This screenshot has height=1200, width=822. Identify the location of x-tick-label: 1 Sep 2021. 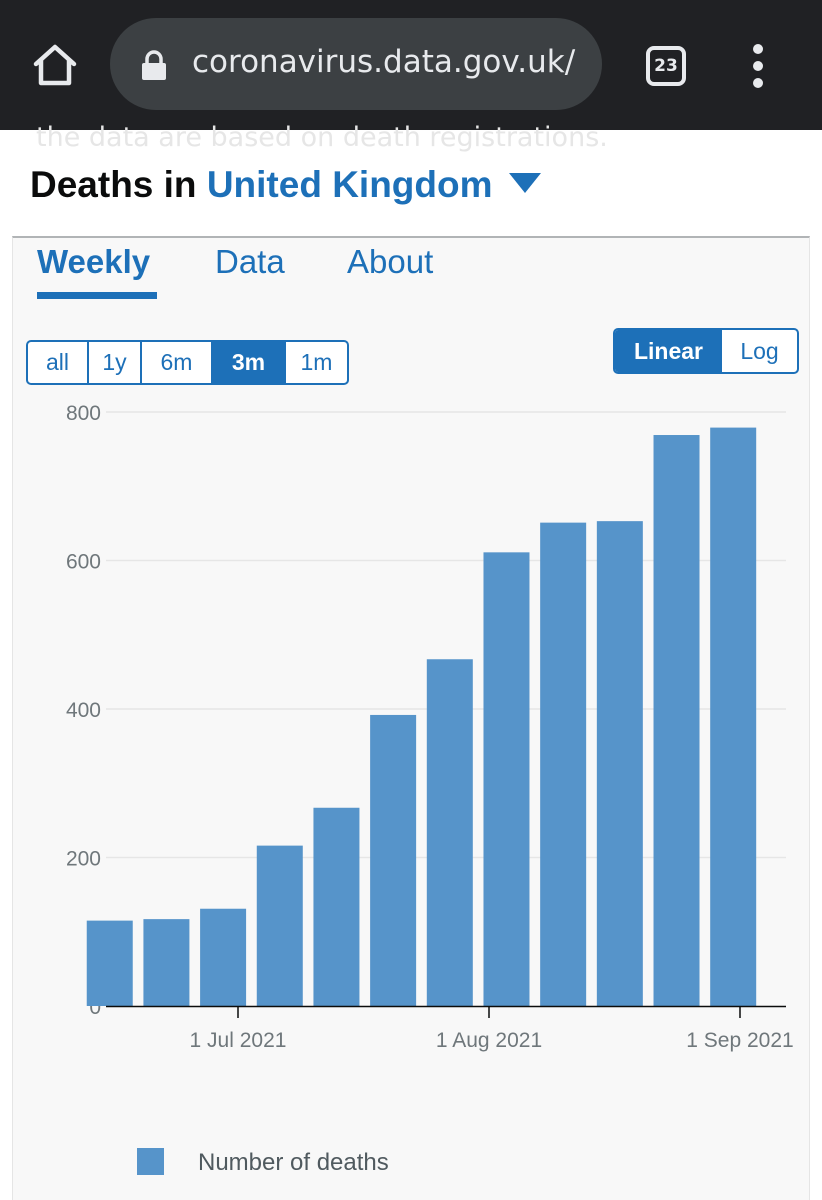
(739, 1040).